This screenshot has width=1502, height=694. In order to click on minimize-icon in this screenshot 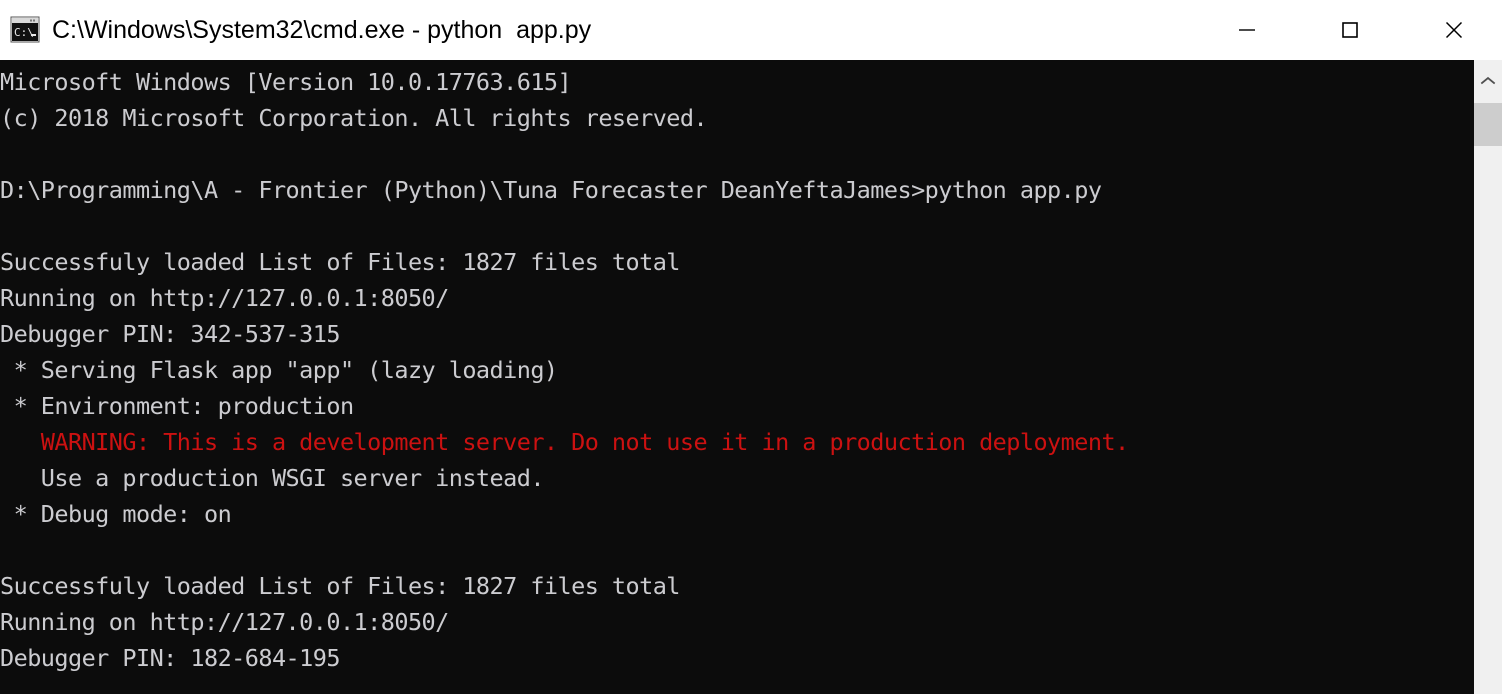, I will do `click(1247, 30)`.